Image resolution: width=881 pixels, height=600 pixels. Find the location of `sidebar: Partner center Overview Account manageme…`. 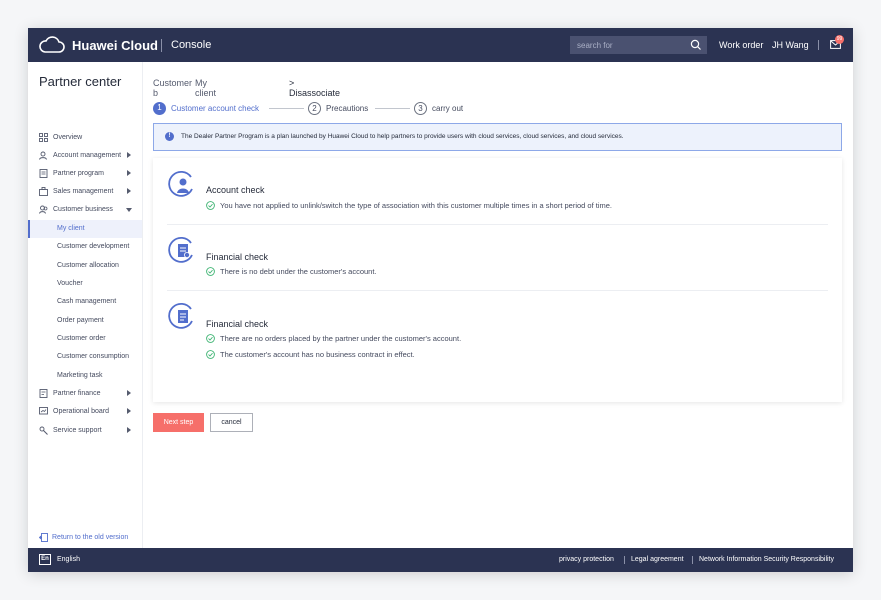

sidebar: Partner center Overview Account manageme… is located at coordinates (85, 305).